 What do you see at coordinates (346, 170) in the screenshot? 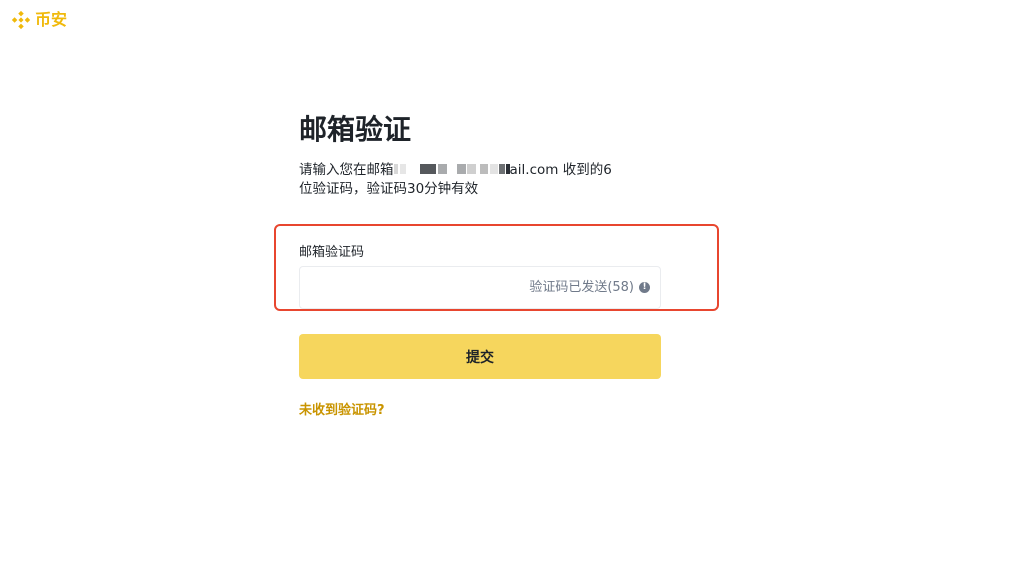
I see `subtitle-prefix: 请输入您在邮箱` at bounding box center [346, 170].